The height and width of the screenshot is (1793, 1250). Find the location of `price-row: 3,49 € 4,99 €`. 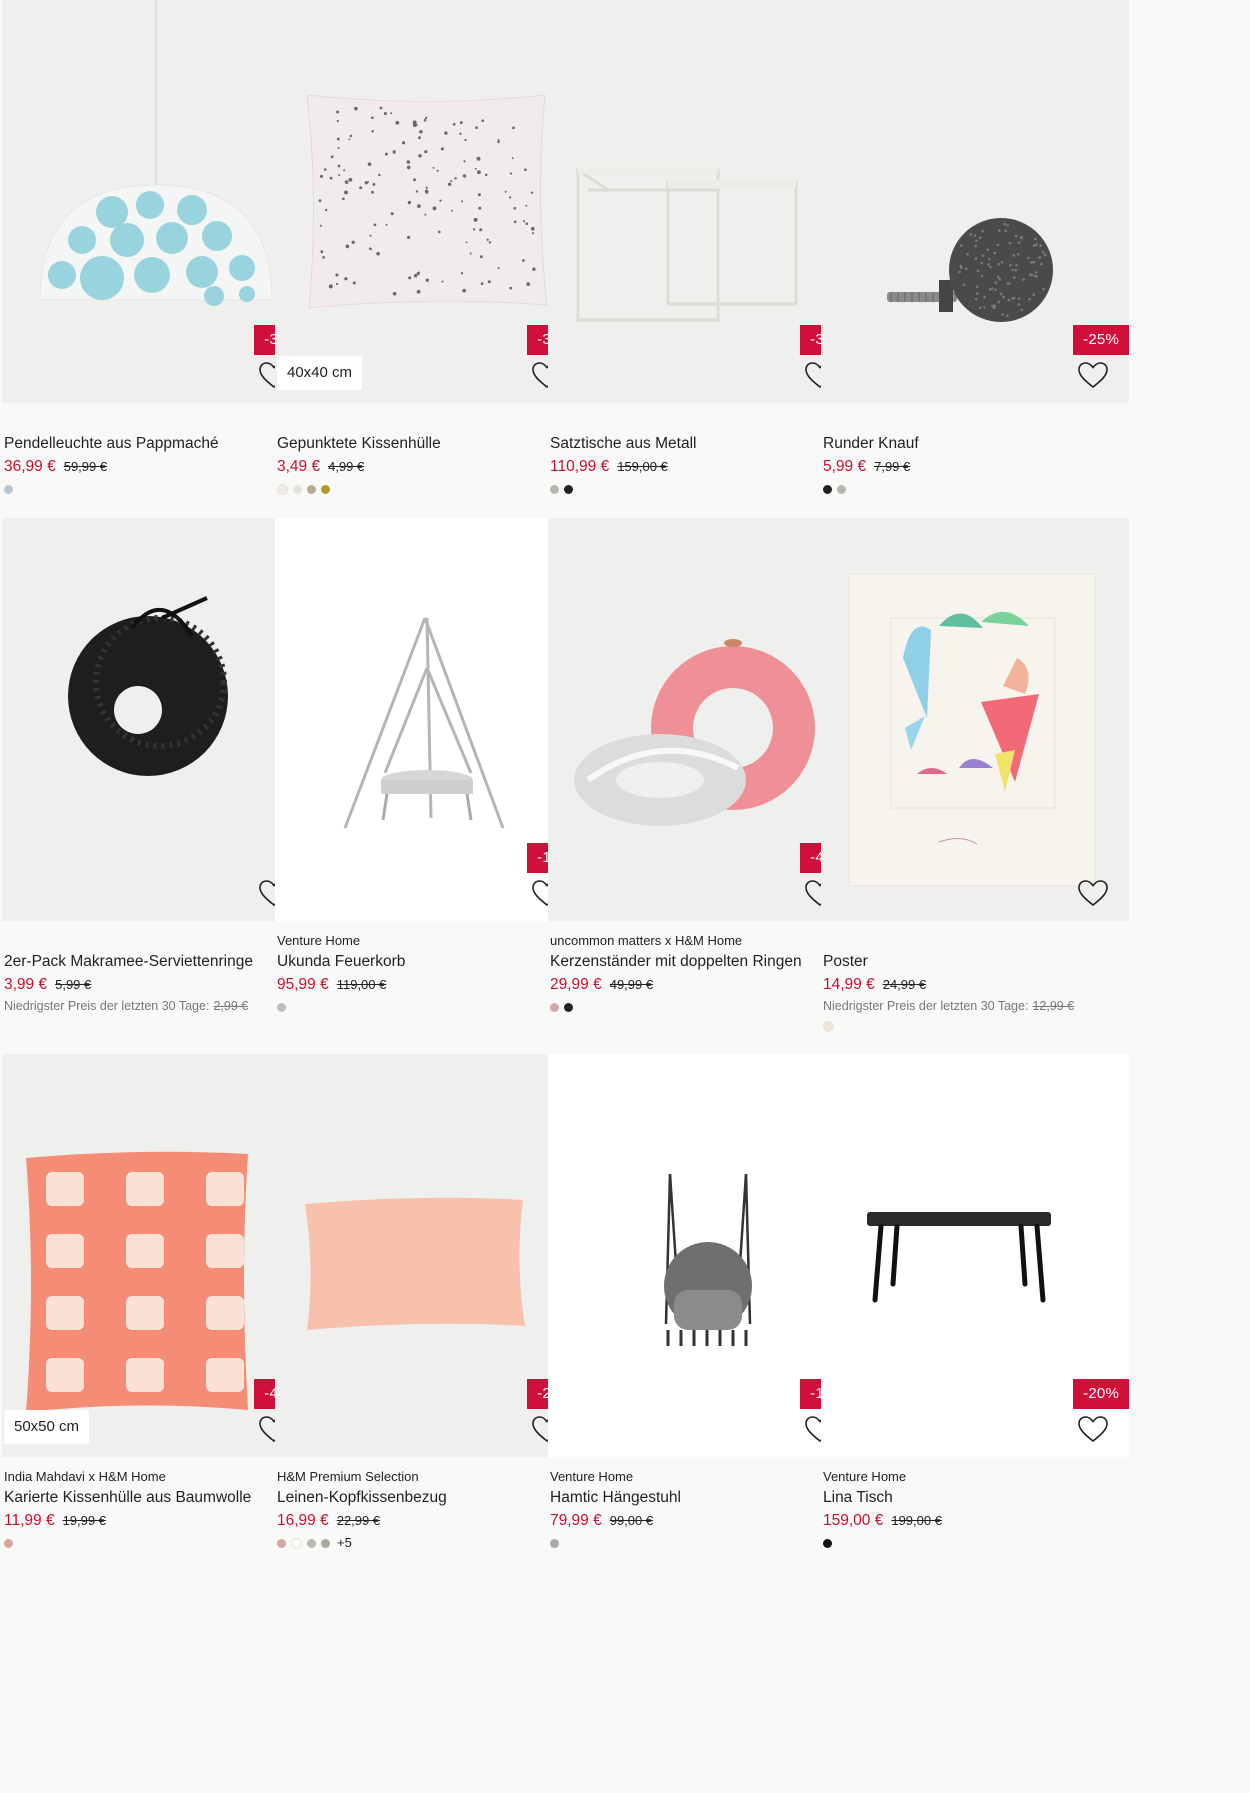

price-row: 3,49 € 4,99 € is located at coordinates (429, 467).